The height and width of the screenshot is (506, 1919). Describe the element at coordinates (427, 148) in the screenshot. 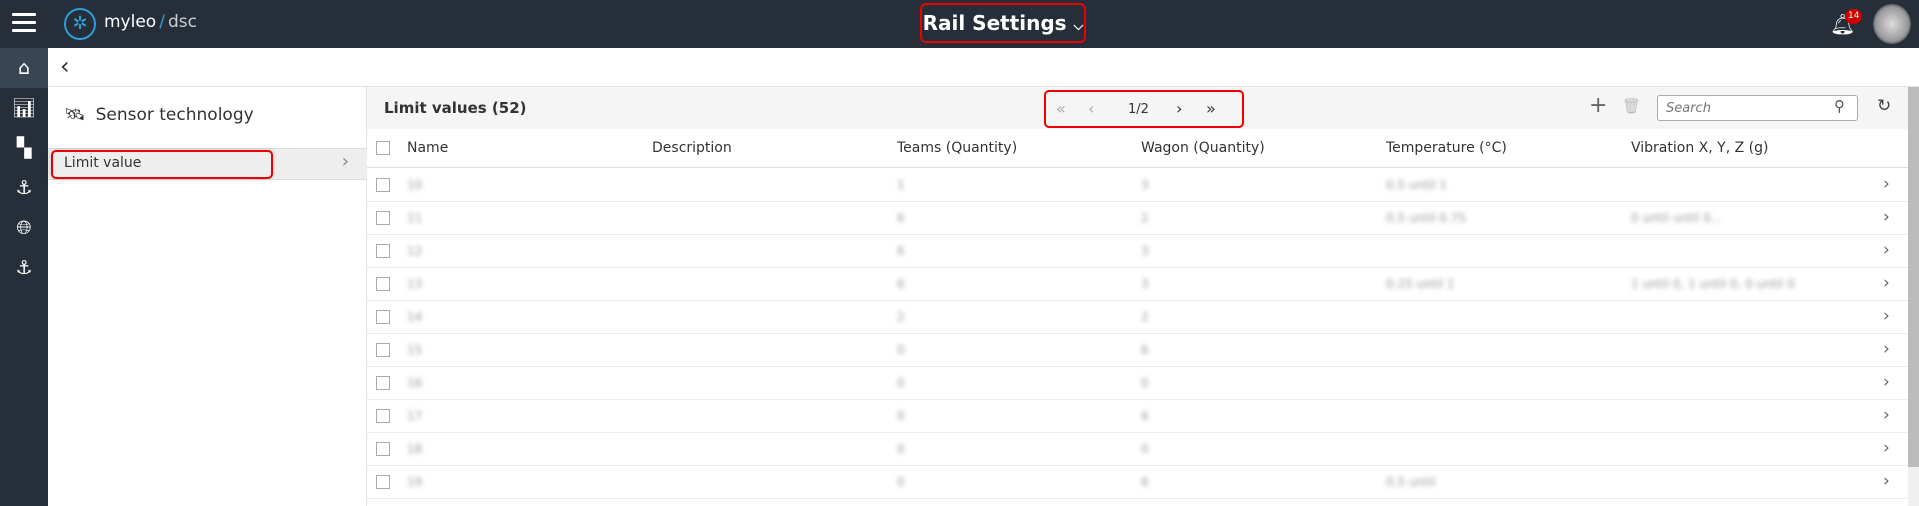

I see `column-header: Name` at that location.